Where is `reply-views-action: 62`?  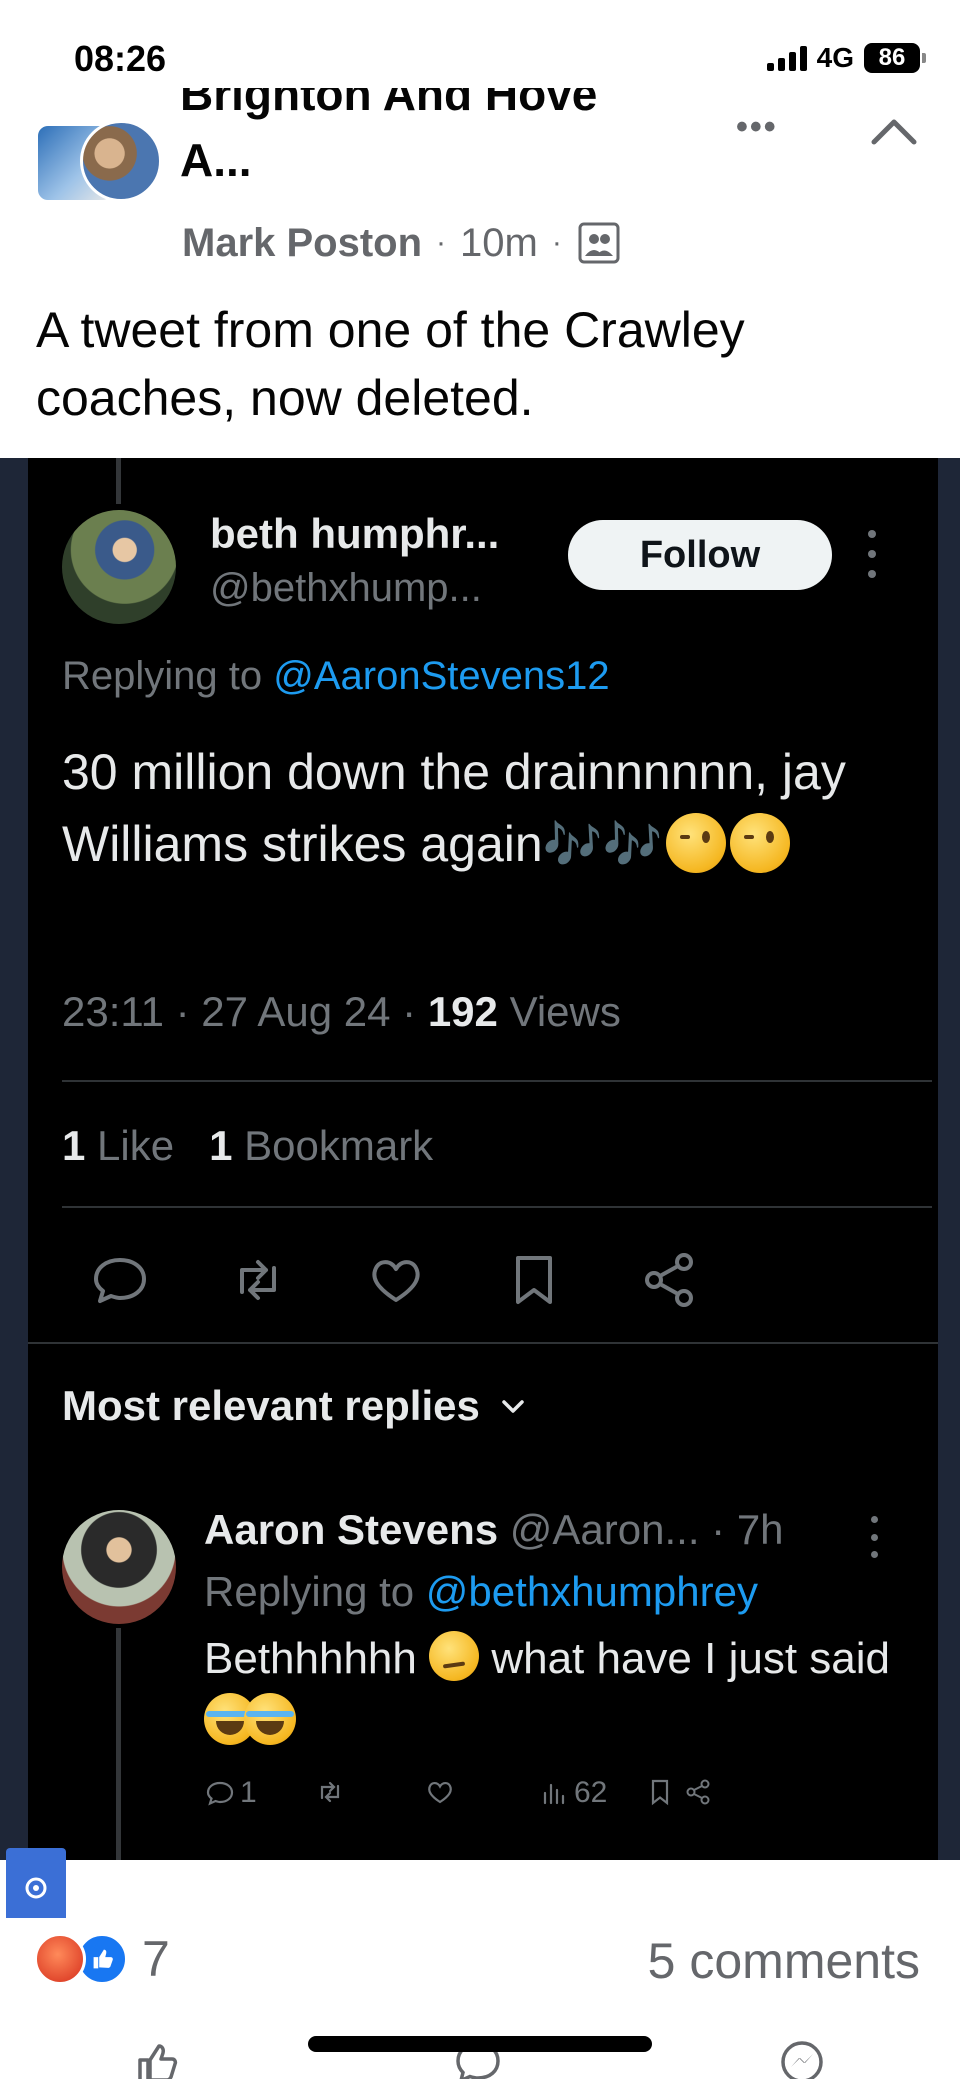 reply-views-action: 62 is located at coordinates (572, 1793).